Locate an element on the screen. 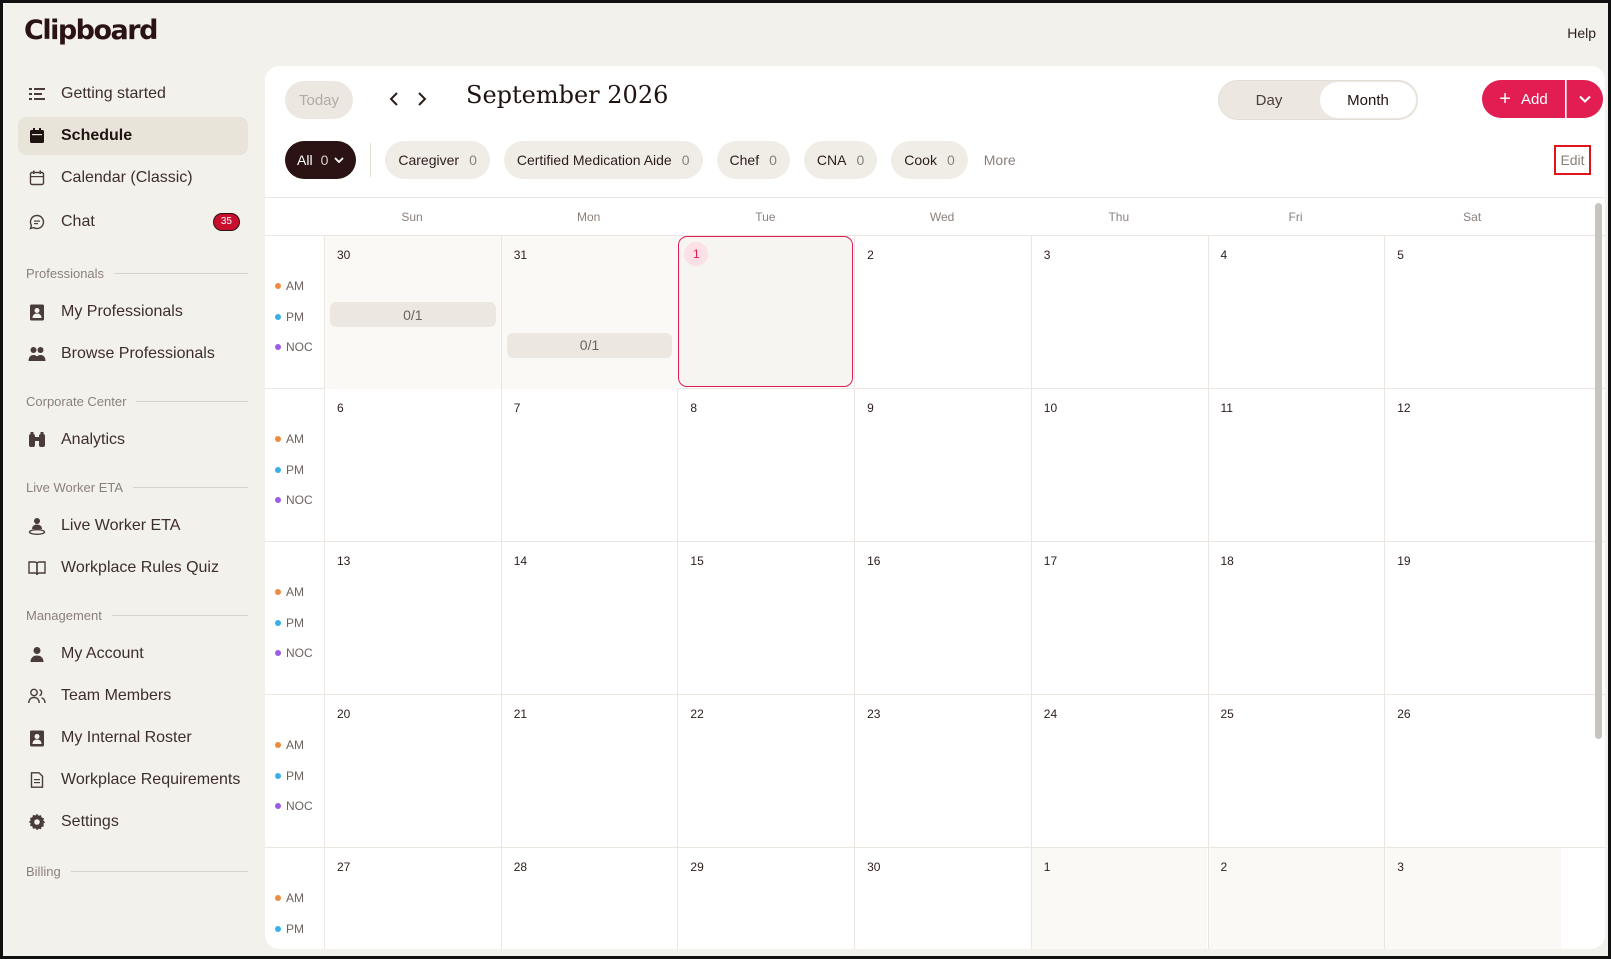 The width and height of the screenshot is (1611, 959). filter-all-dropdown: All 0 is located at coordinates (321, 160).